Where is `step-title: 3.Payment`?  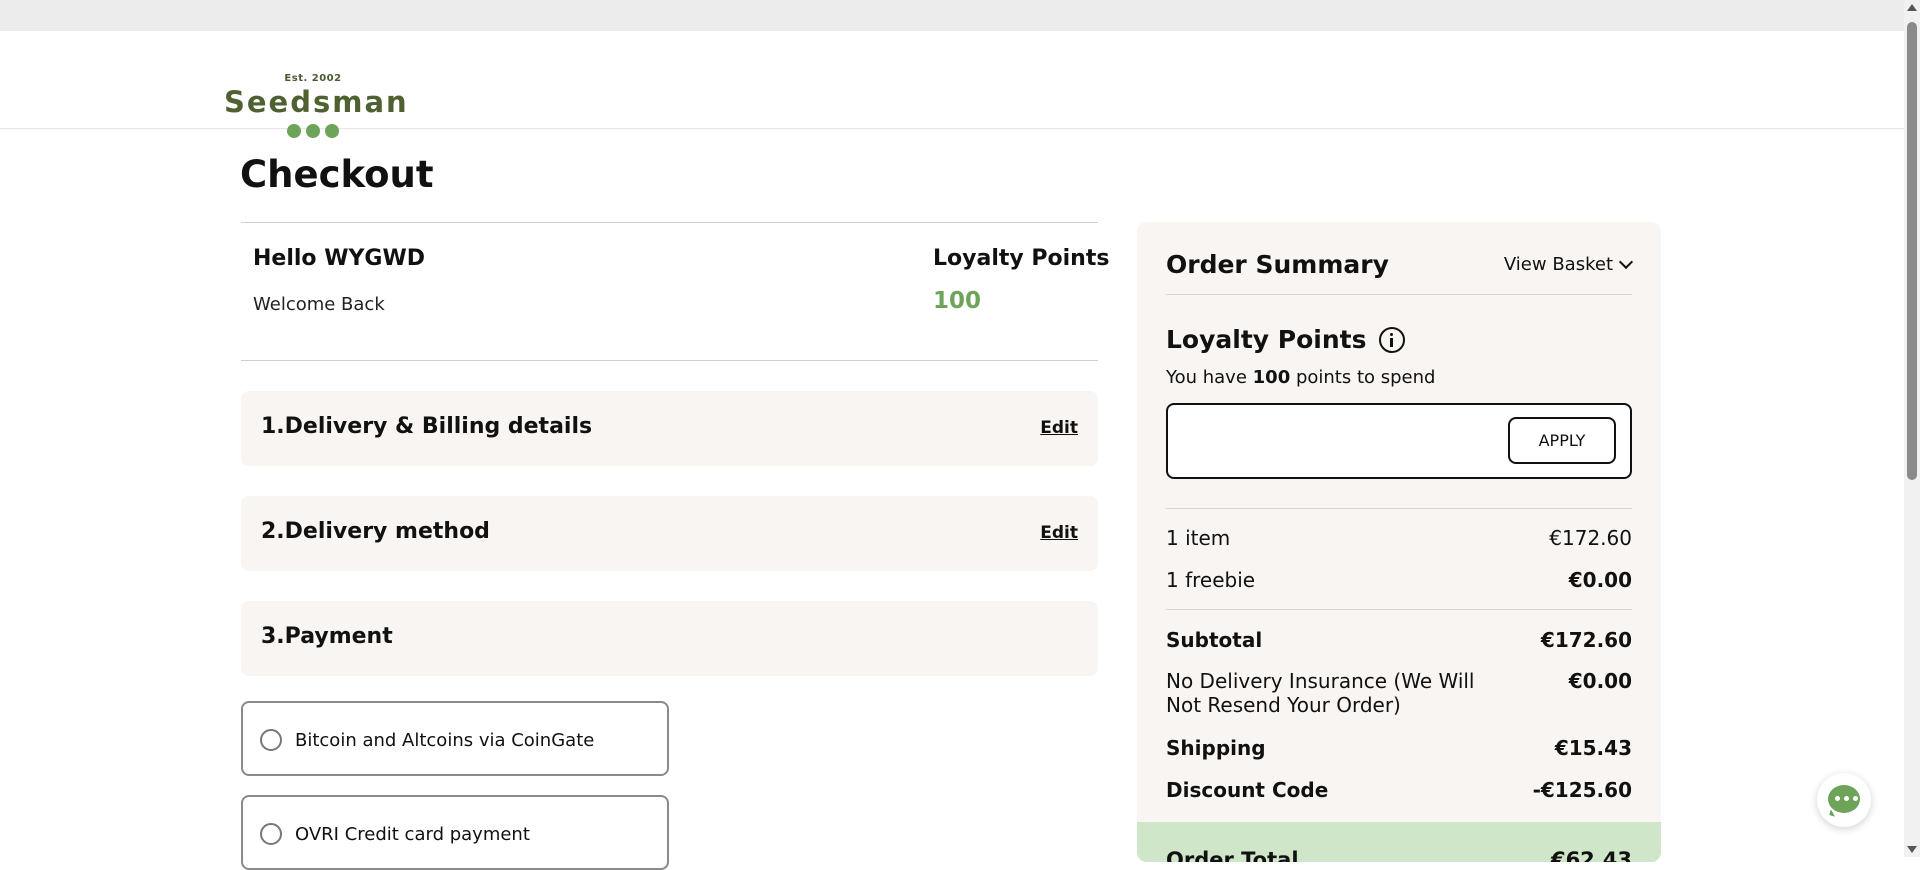 step-title: 3.Payment is located at coordinates (327, 636).